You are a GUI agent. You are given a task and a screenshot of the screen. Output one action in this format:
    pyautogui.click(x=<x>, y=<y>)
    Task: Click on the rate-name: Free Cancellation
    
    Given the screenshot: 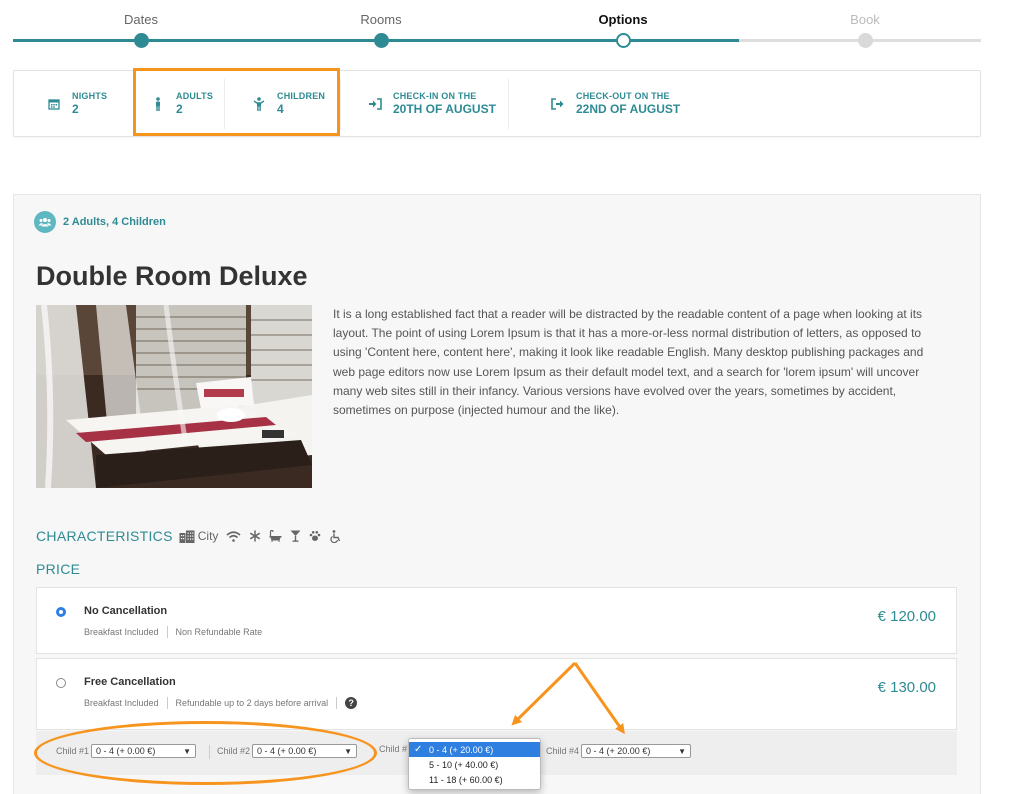 What is the action you would take?
    pyautogui.click(x=130, y=682)
    